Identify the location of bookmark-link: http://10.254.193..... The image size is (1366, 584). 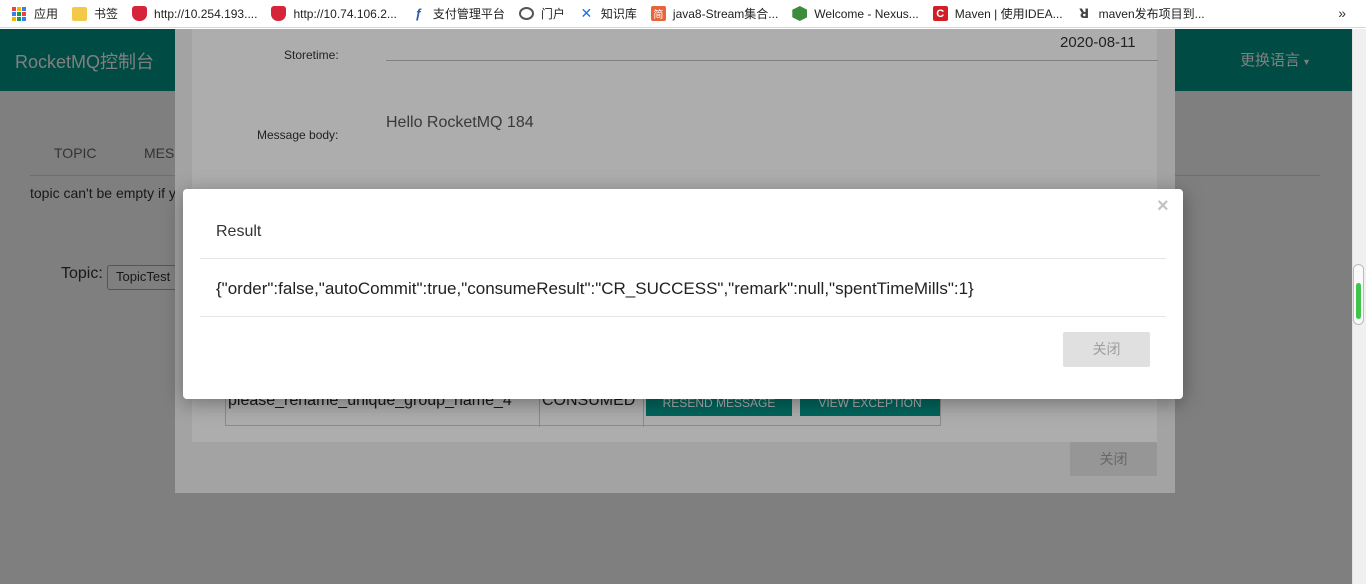
(195, 13).